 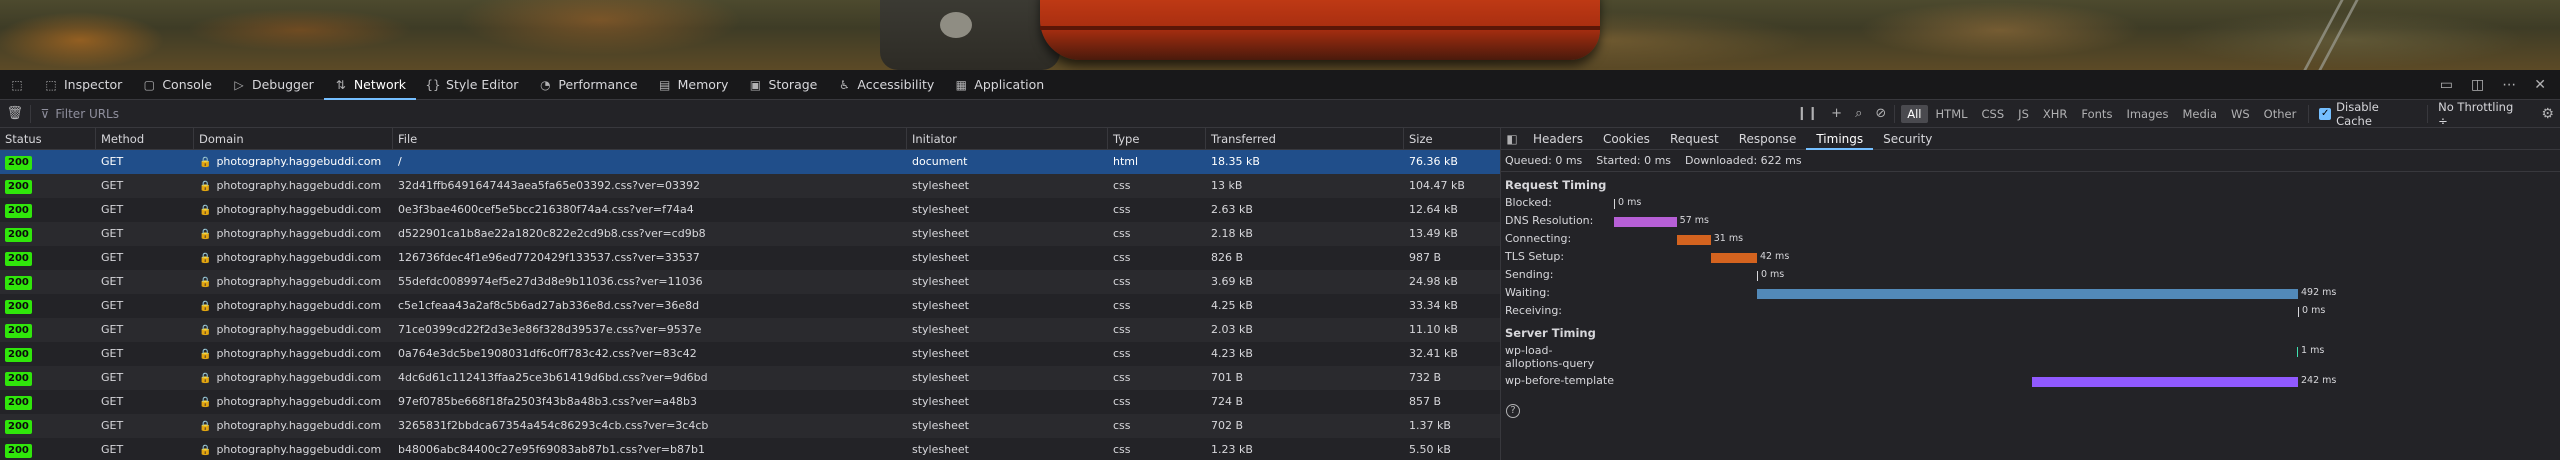 I want to click on details-tab-request: Request, so click(x=1694, y=138).